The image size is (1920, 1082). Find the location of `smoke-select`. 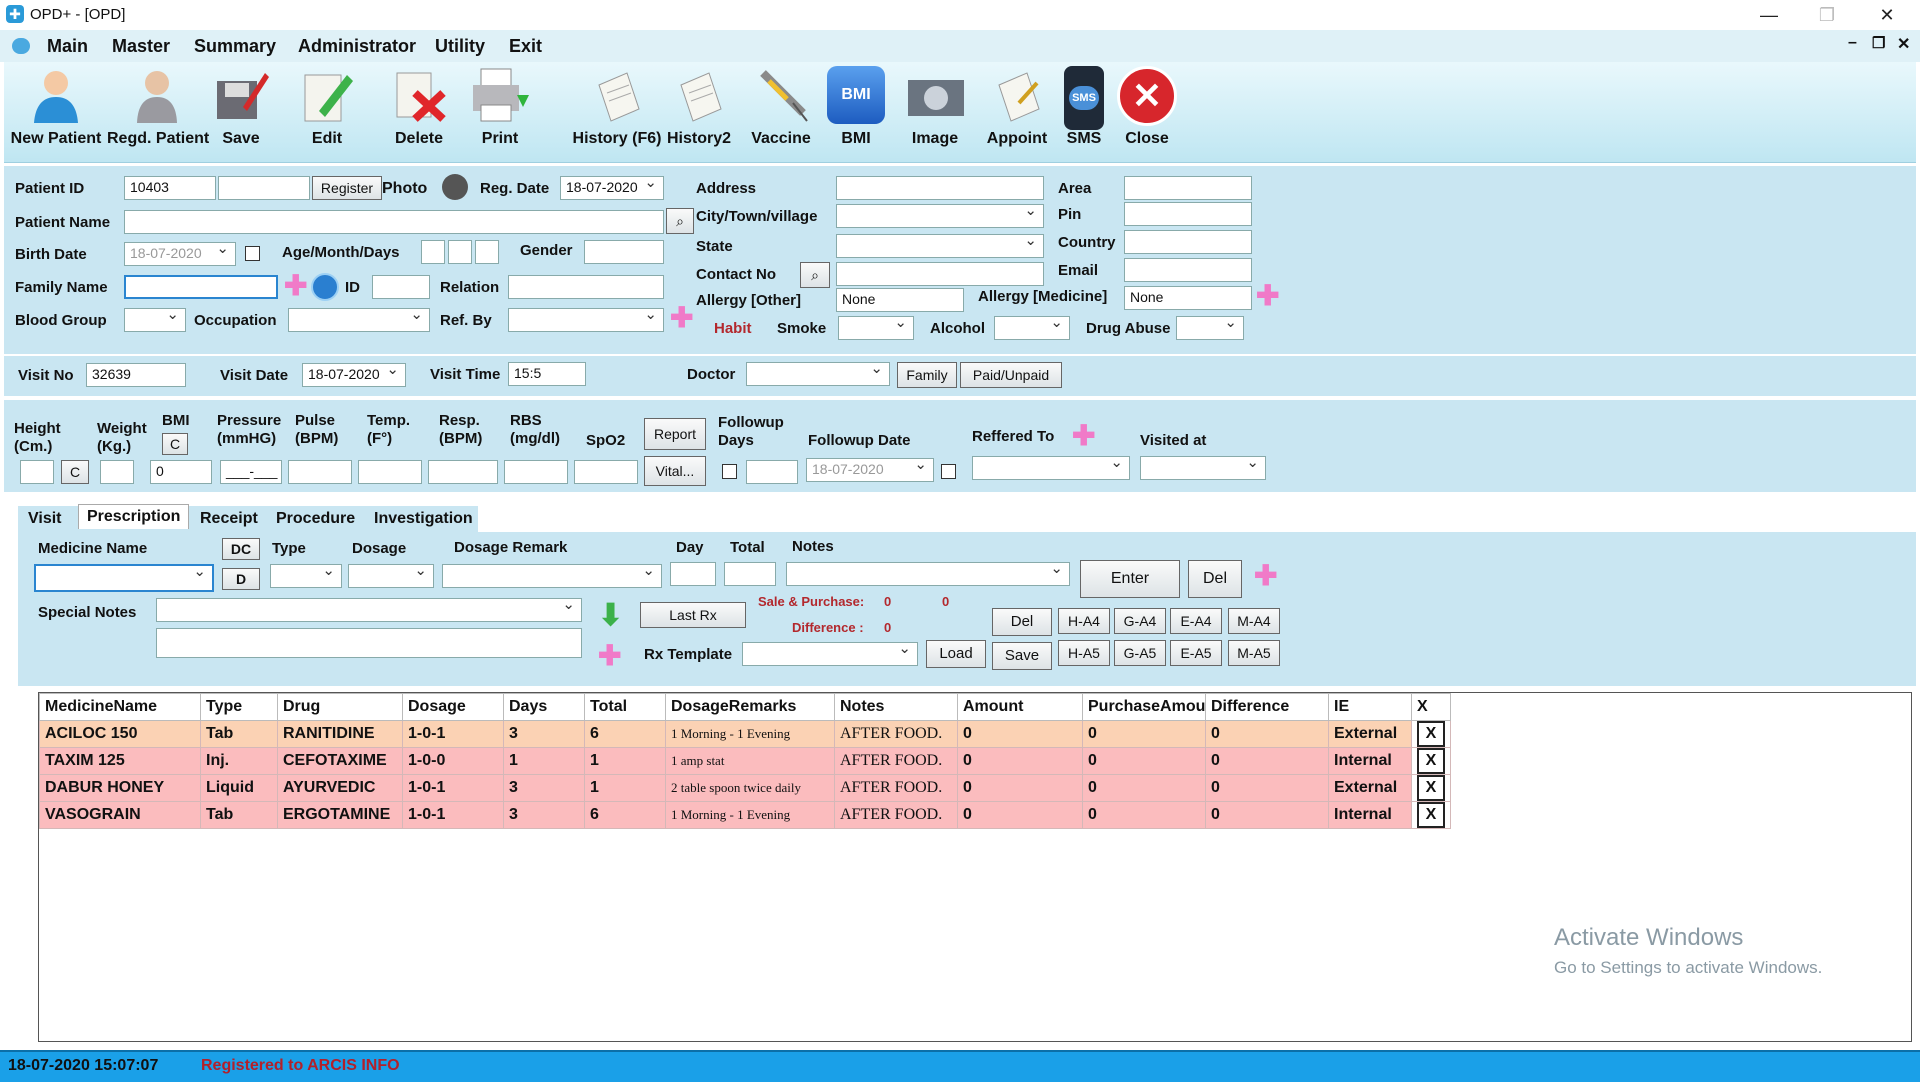

smoke-select is located at coordinates (876, 328).